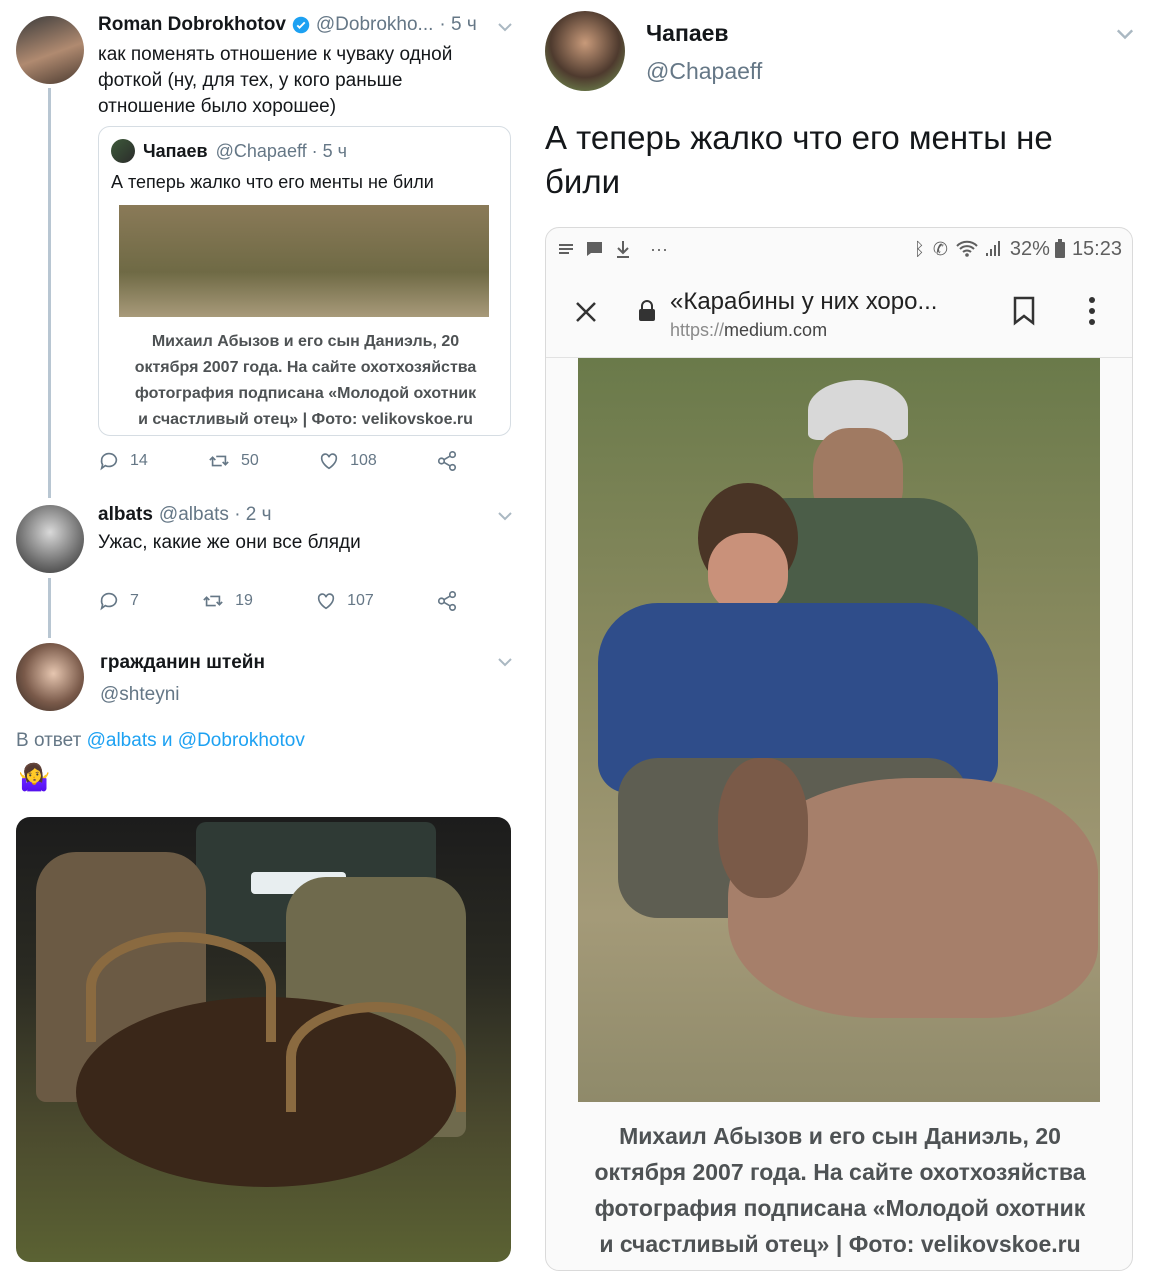  I want to click on close-icon, so click(586, 312).